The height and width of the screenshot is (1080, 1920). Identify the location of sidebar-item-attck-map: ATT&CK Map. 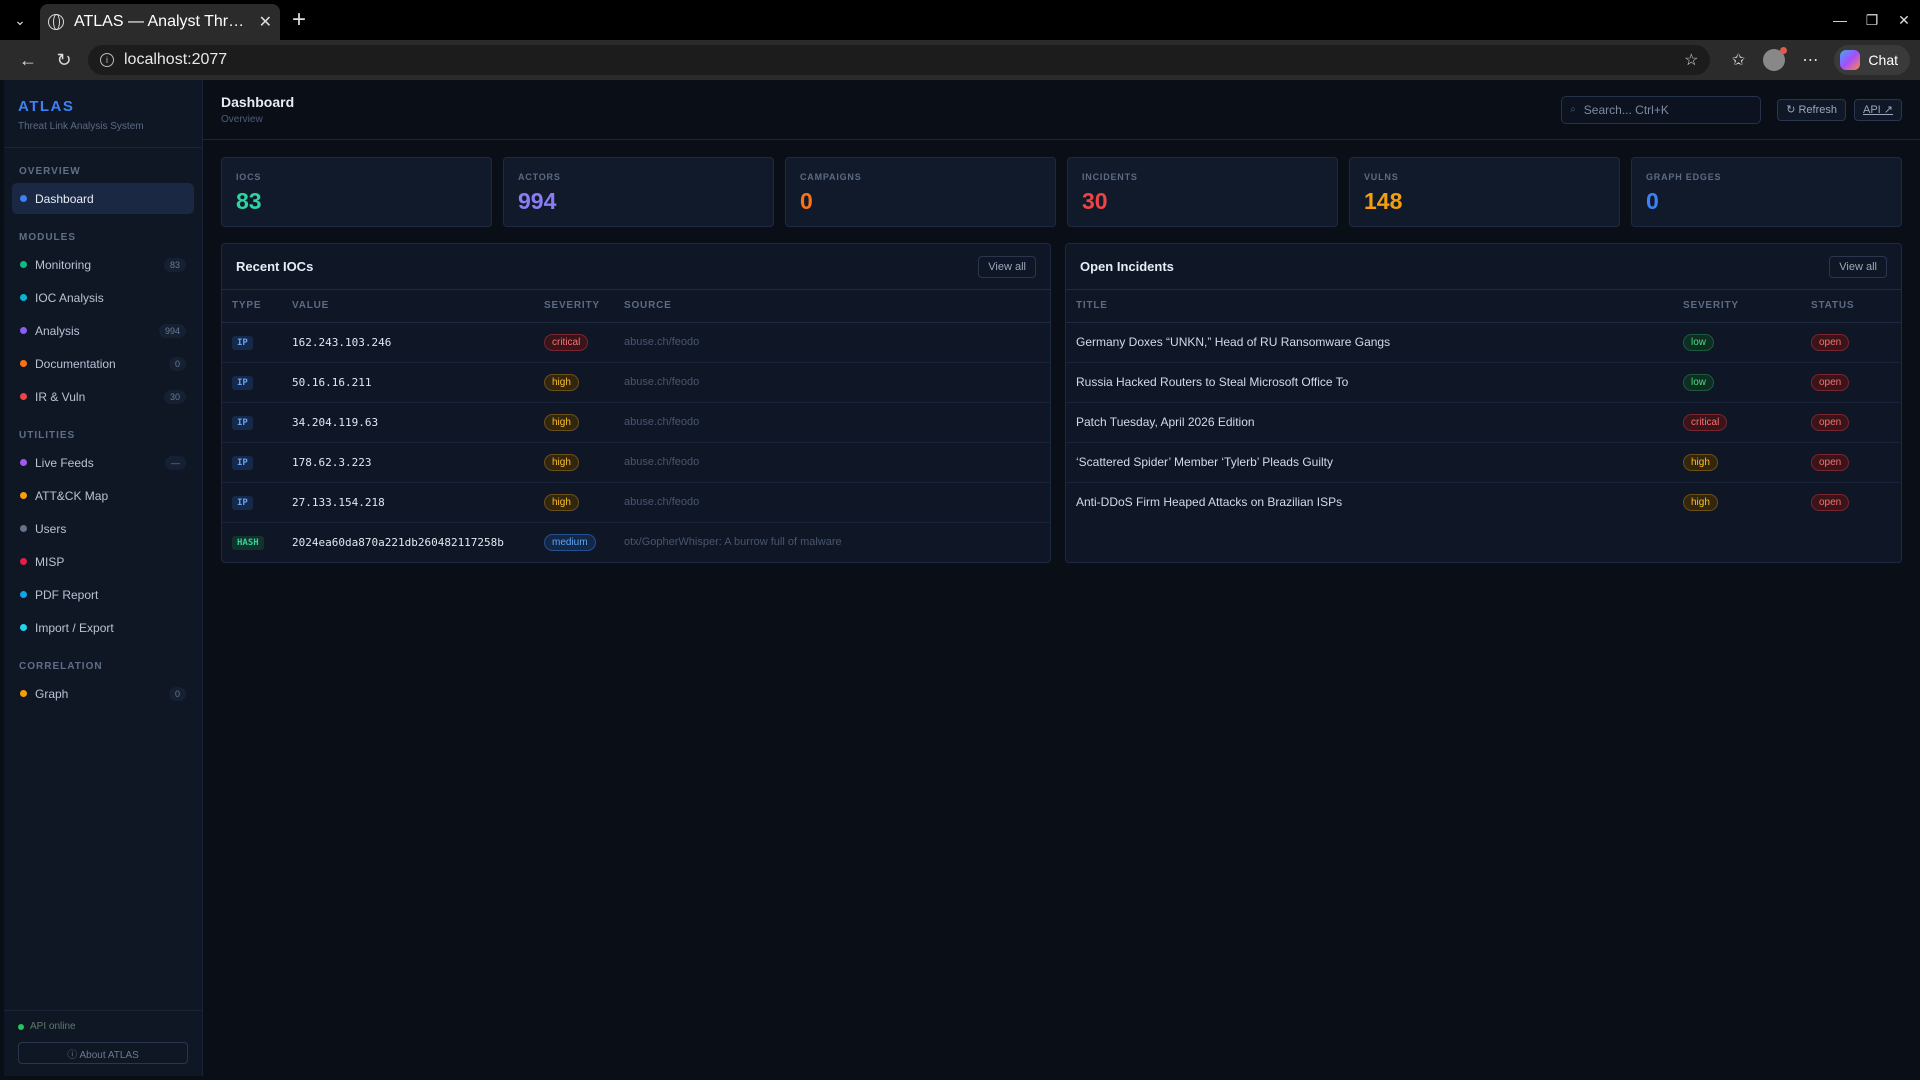
(103, 495).